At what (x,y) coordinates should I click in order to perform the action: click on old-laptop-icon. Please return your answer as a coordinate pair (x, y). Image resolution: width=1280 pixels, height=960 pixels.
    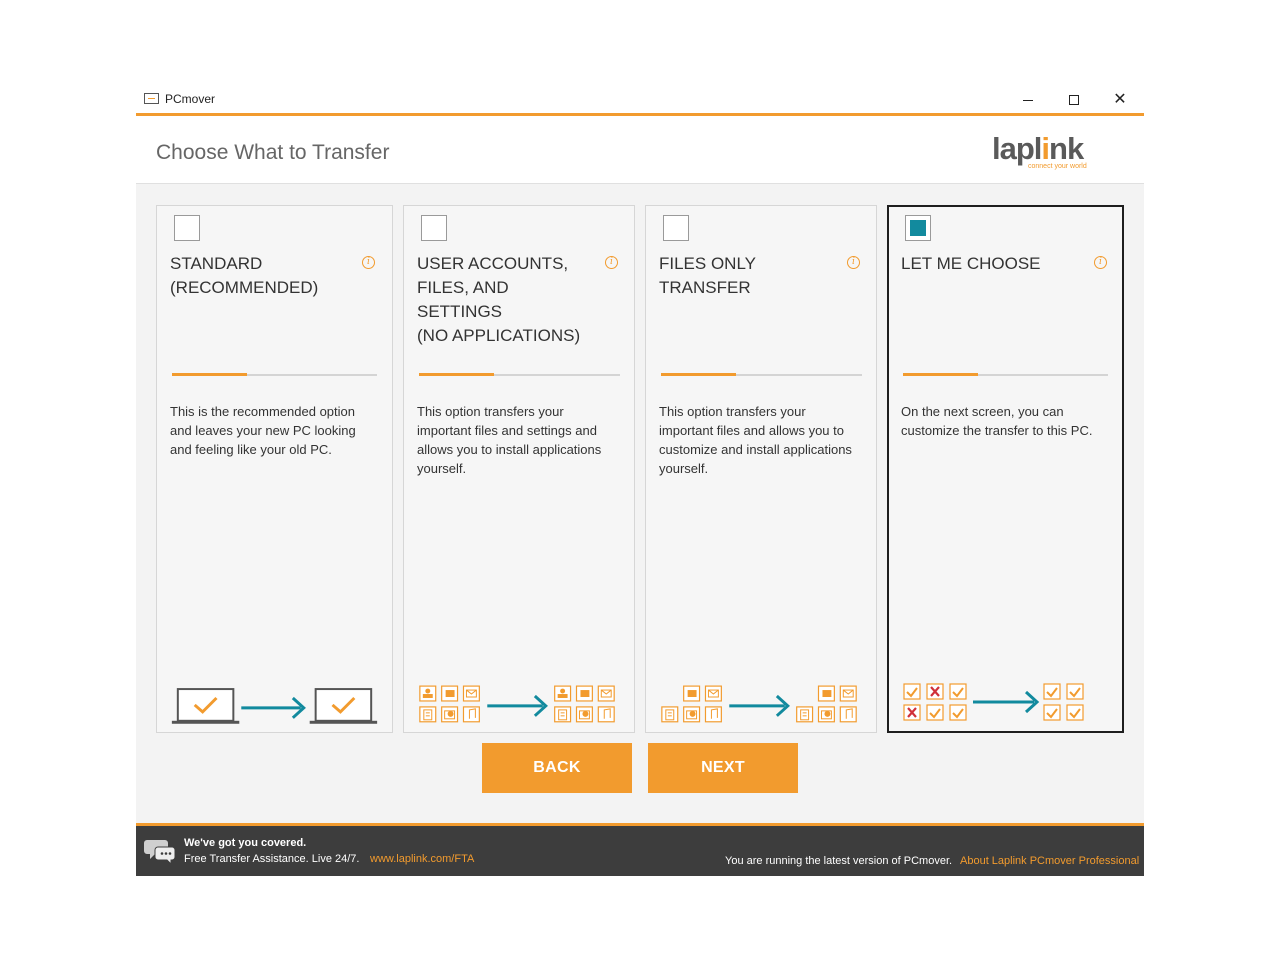
    Looking at the image, I should click on (205, 706).